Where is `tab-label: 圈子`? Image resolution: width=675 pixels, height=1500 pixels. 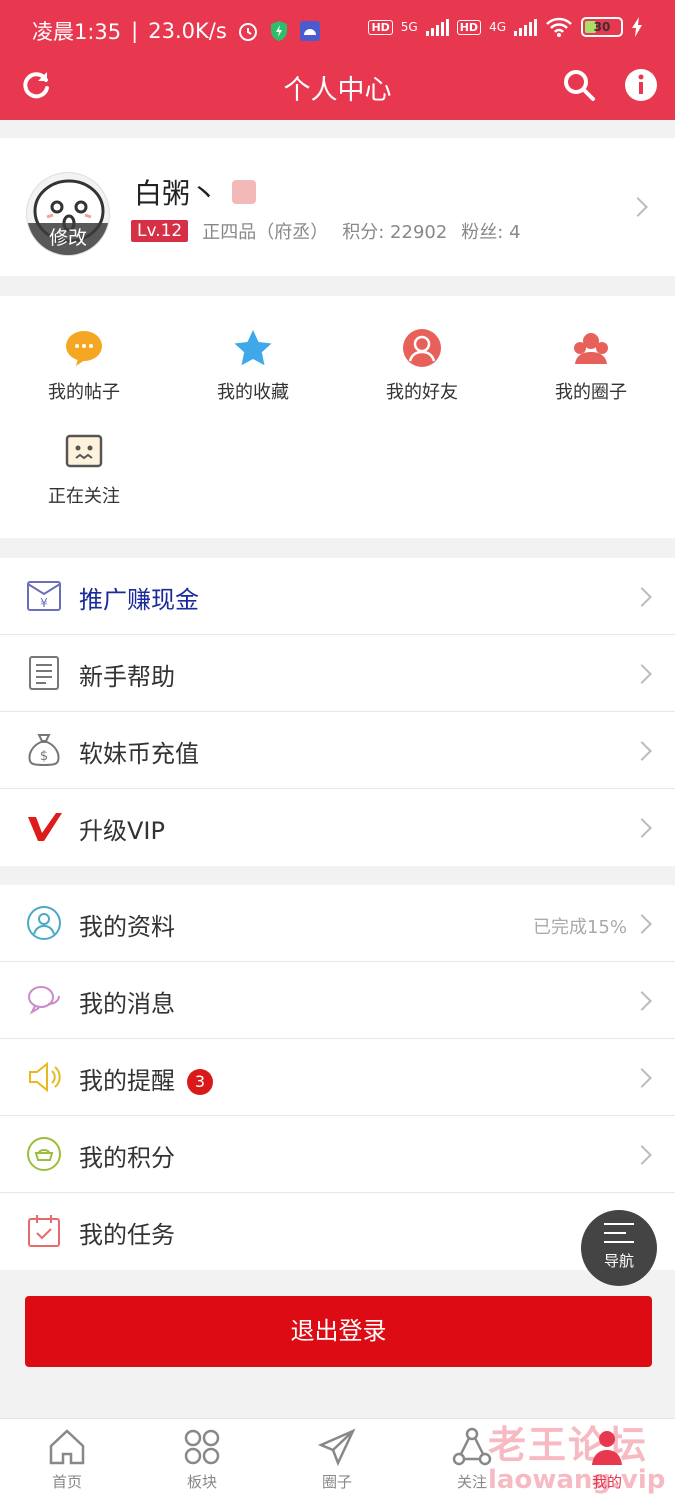
tab-label: 圈子 is located at coordinates (336, 1482).